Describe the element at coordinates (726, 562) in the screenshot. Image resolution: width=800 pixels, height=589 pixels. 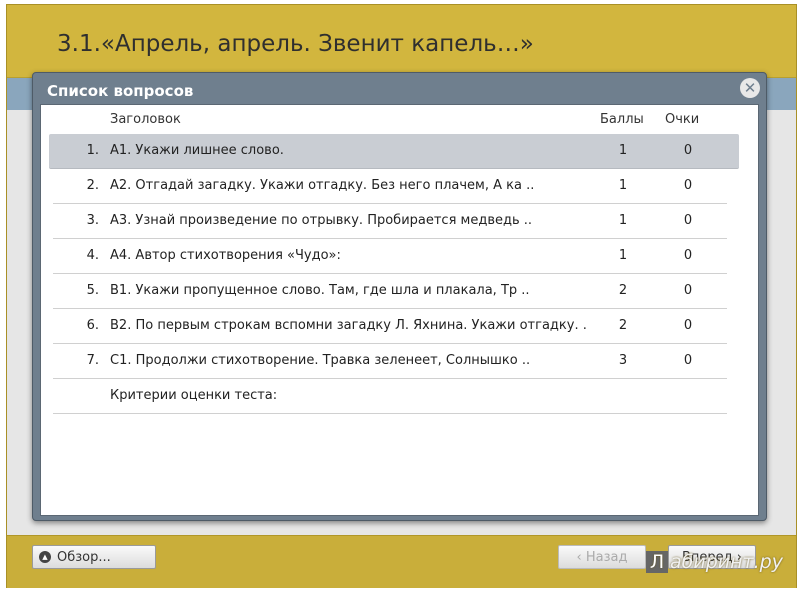
I see `watermark-text: абиринт.ру` at that location.